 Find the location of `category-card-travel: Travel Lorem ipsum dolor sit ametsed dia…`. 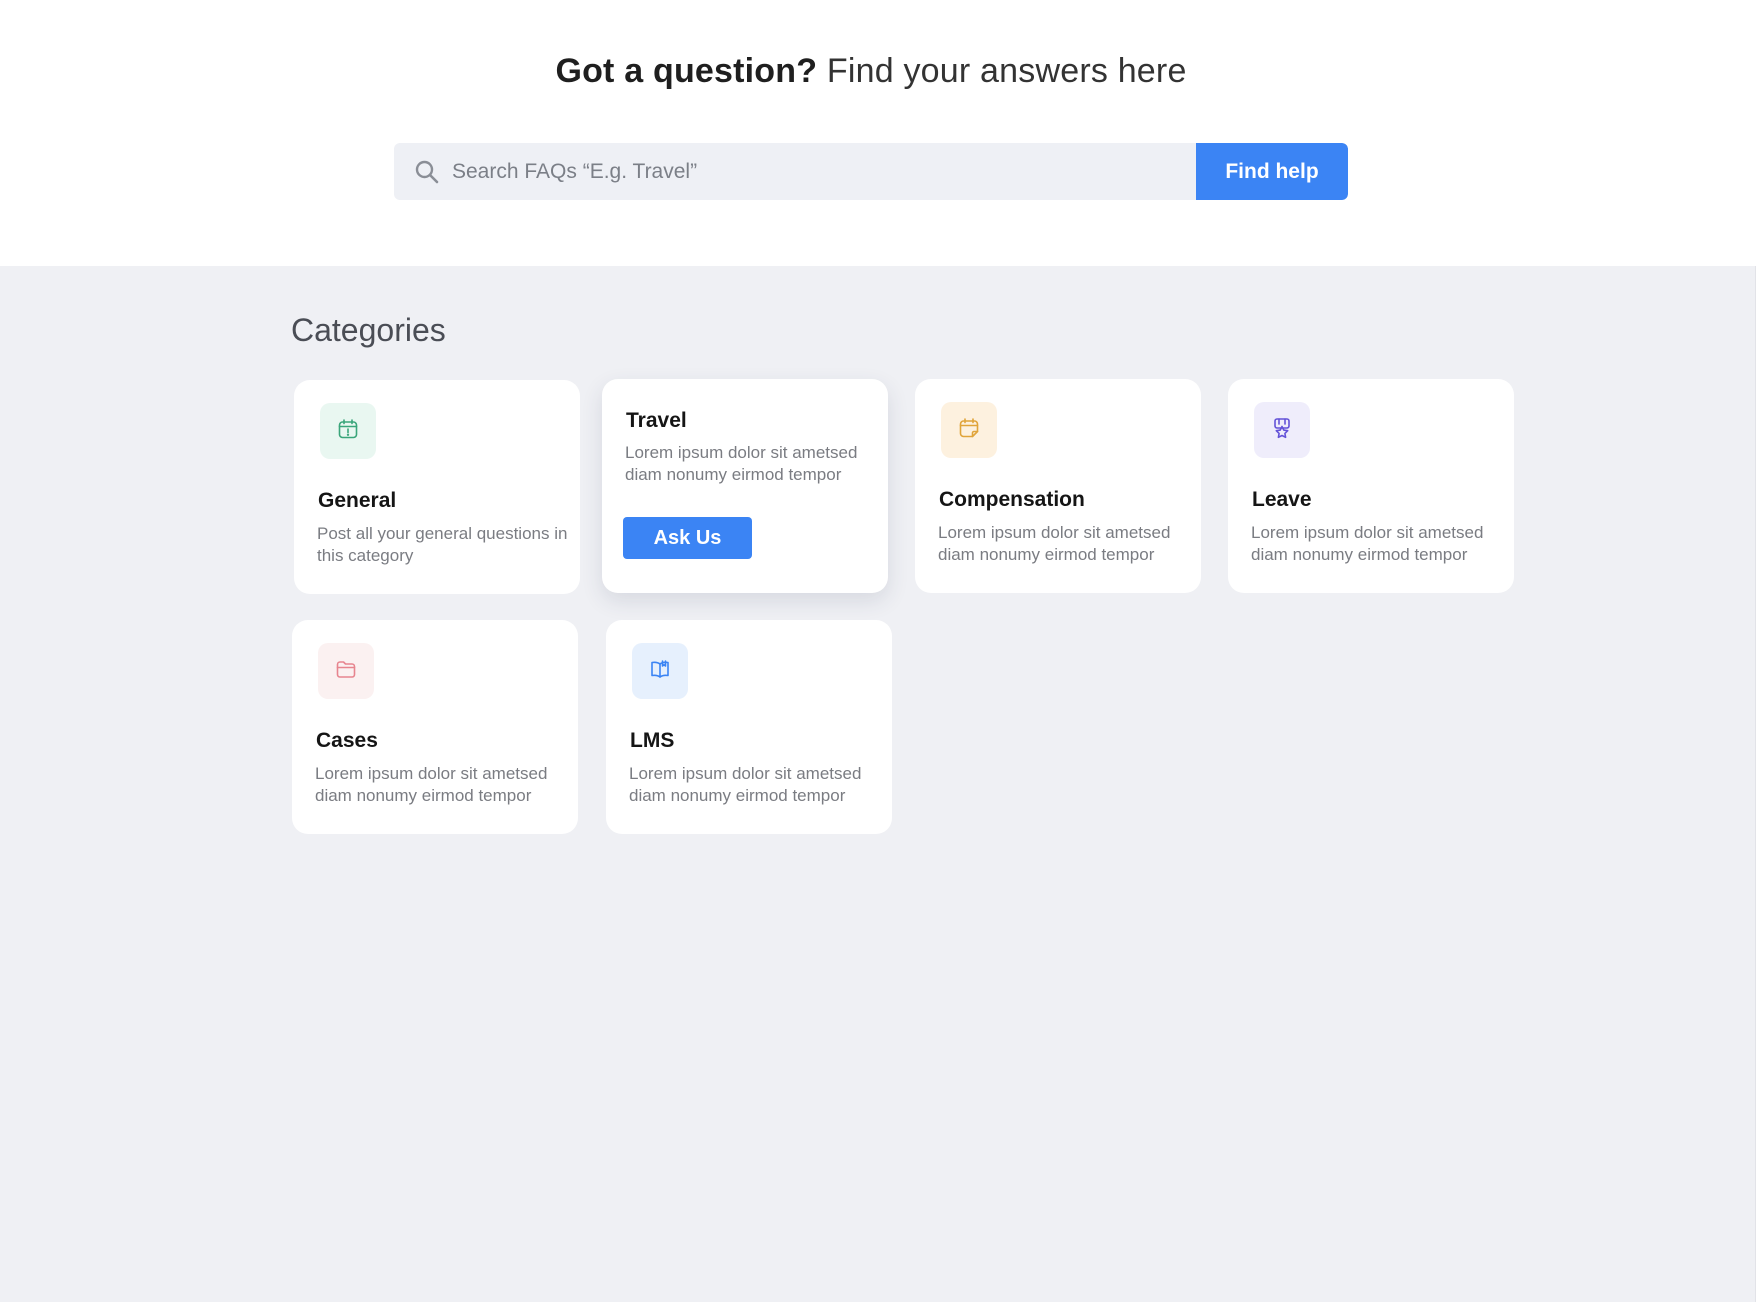

category-card-travel: Travel Lorem ipsum dolor sit ametsed dia… is located at coordinates (745, 486).